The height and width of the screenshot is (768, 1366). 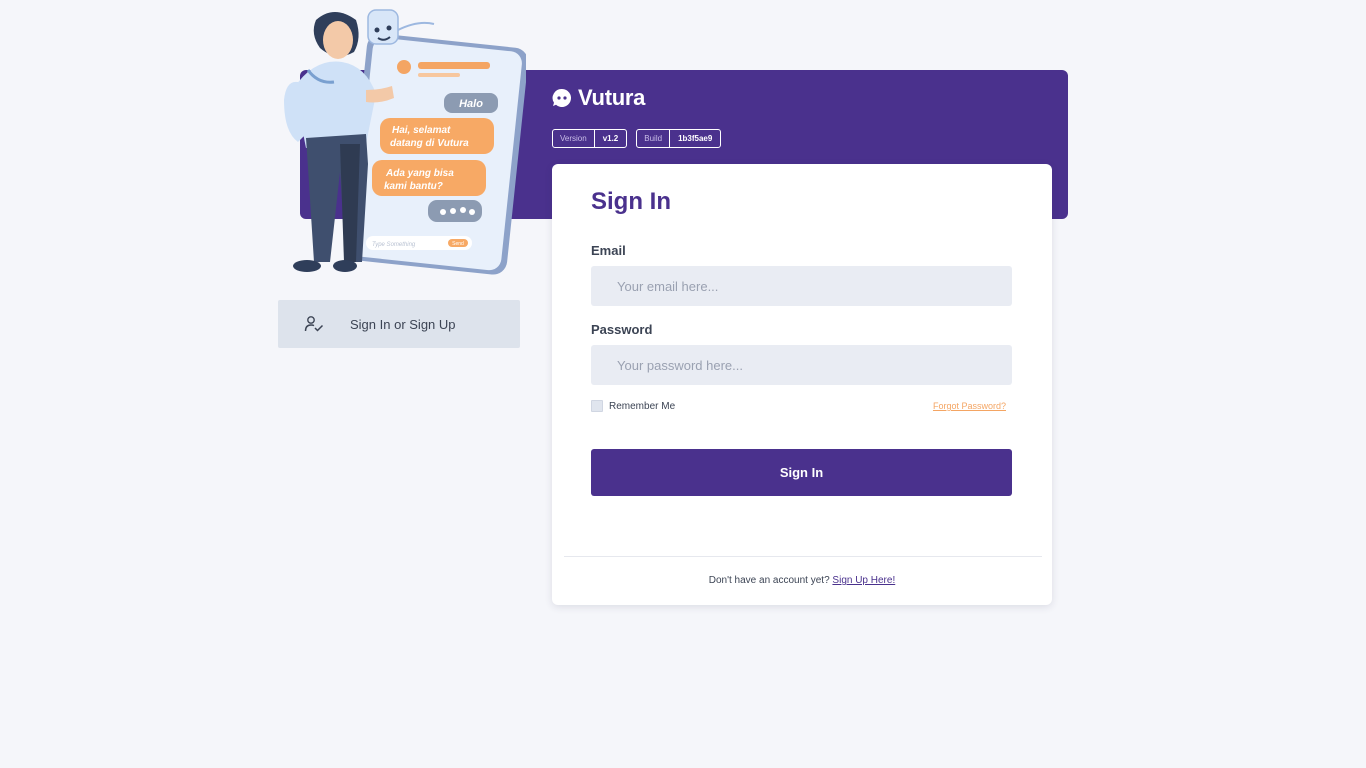 I want to click on sign-in-or-sign-up-nav: Sign In or Sign Up, so click(x=399, y=324).